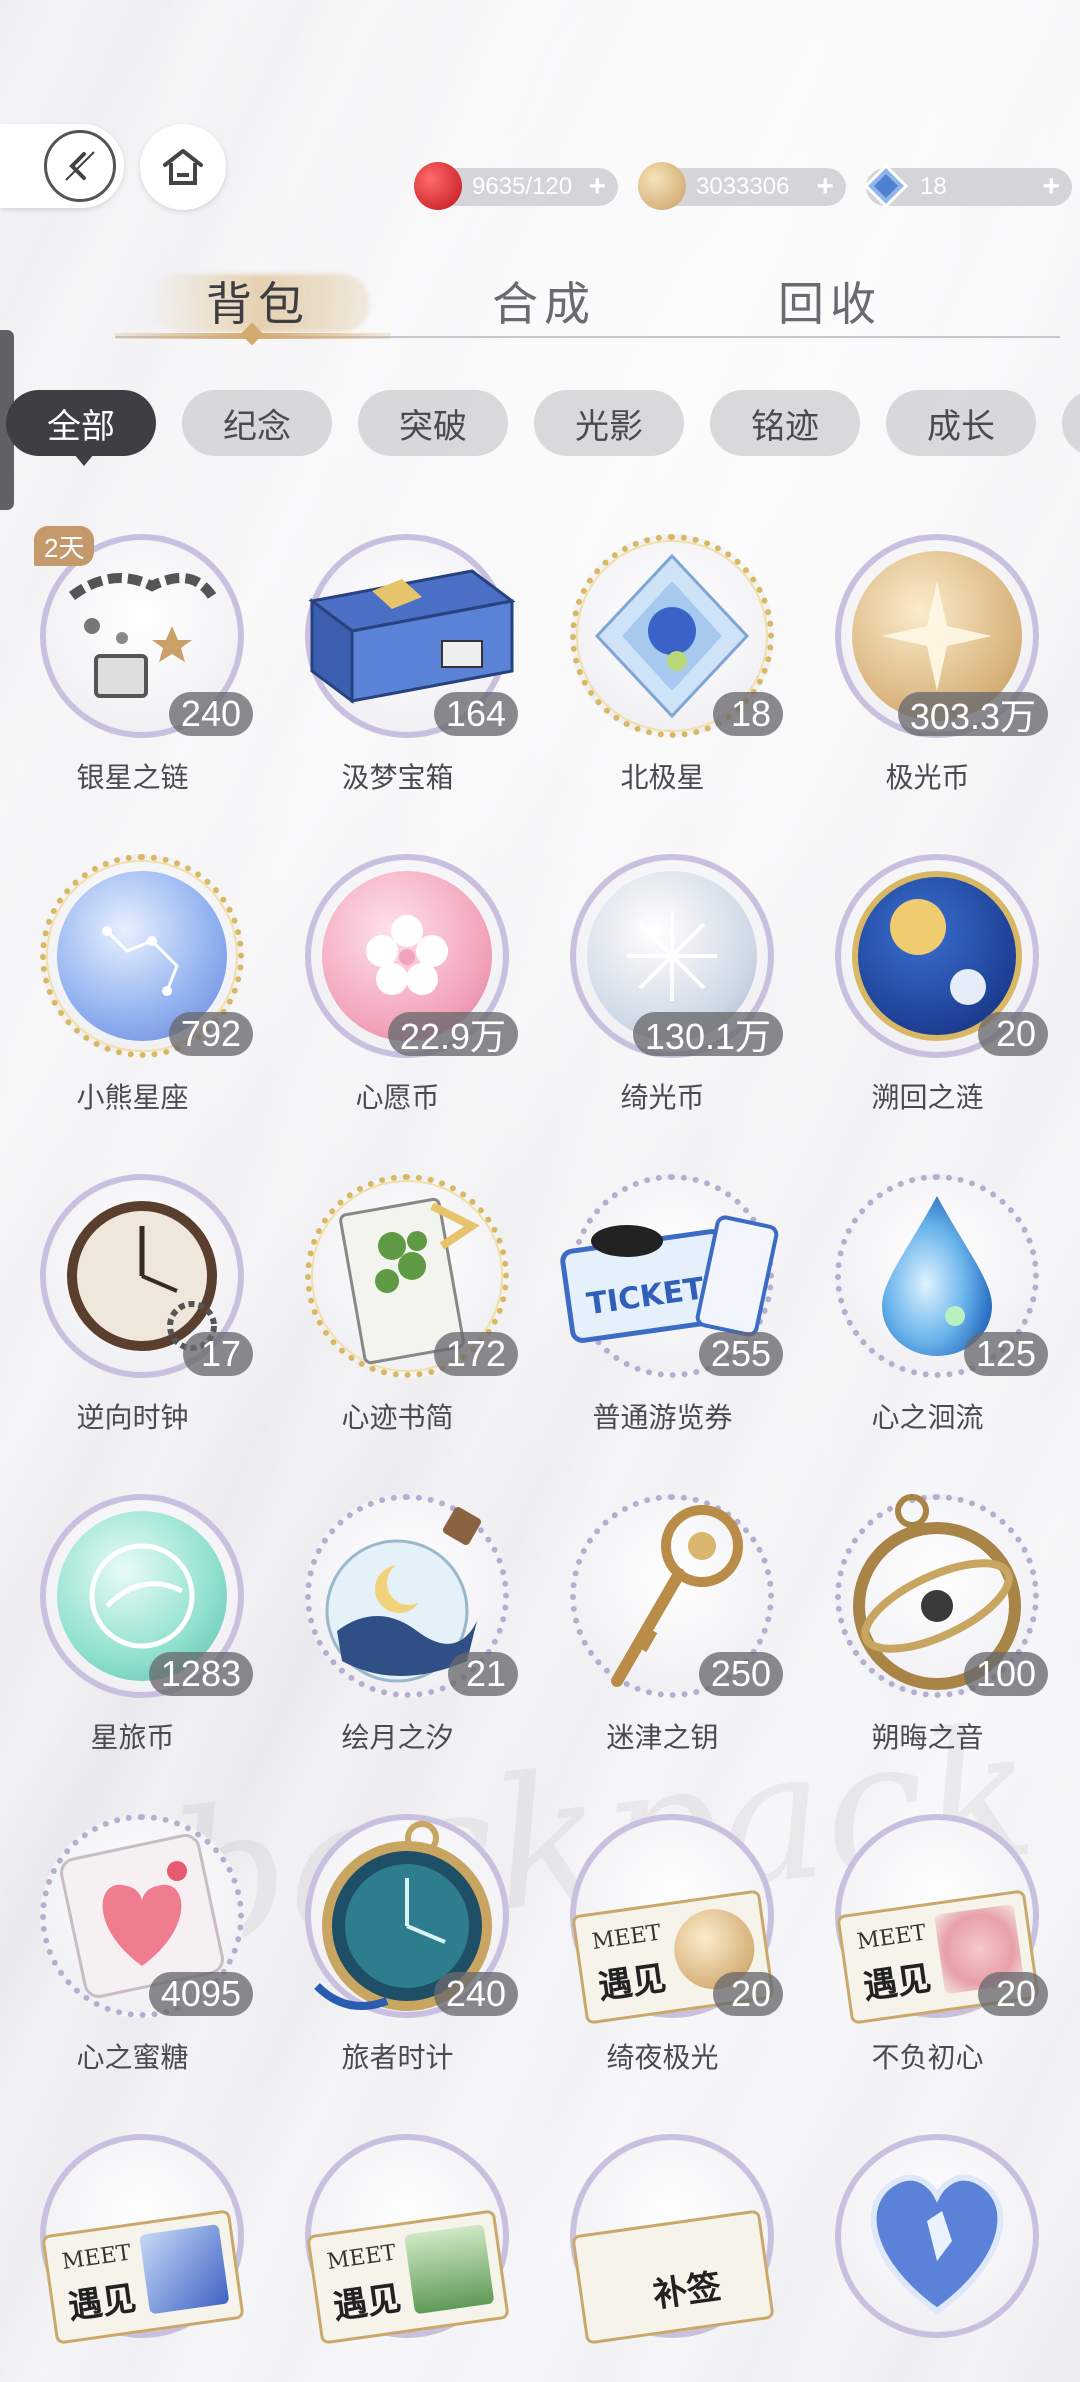 The width and height of the screenshot is (1080, 2382). I want to click on makeup-ticket-icon: 补签, so click(673, 2277).